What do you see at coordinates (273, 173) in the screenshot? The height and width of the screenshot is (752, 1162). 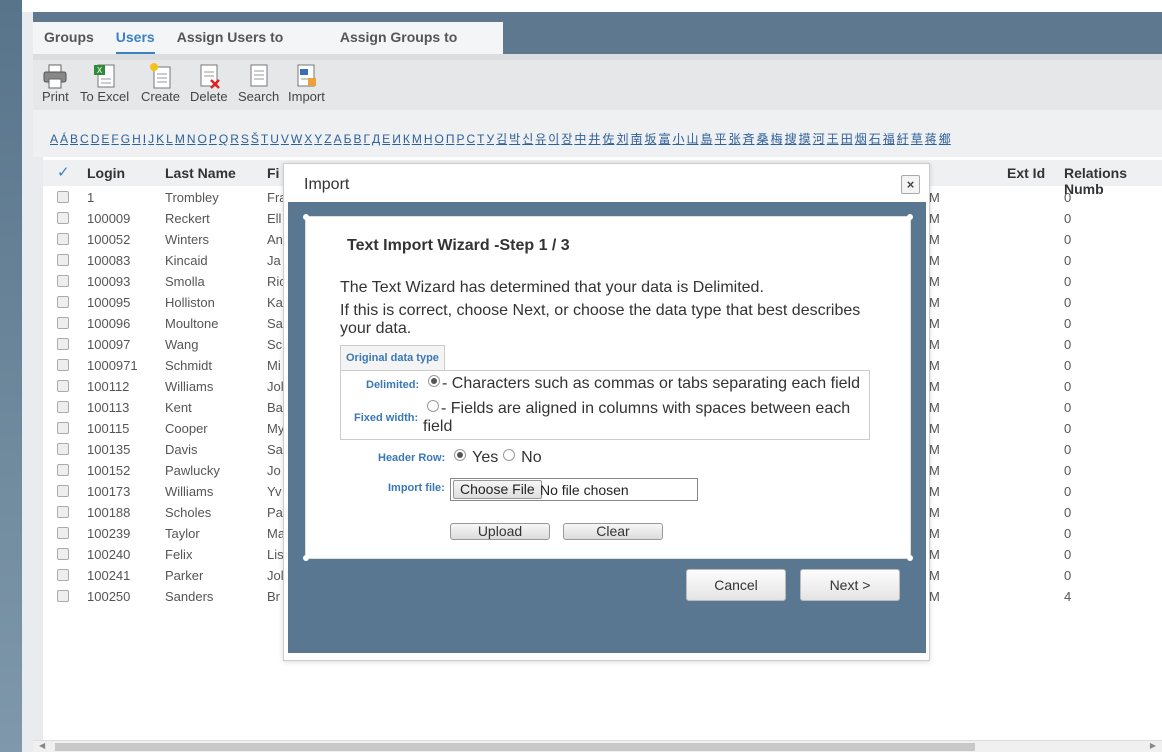 I see `column-first-name: Fi` at bounding box center [273, 173].